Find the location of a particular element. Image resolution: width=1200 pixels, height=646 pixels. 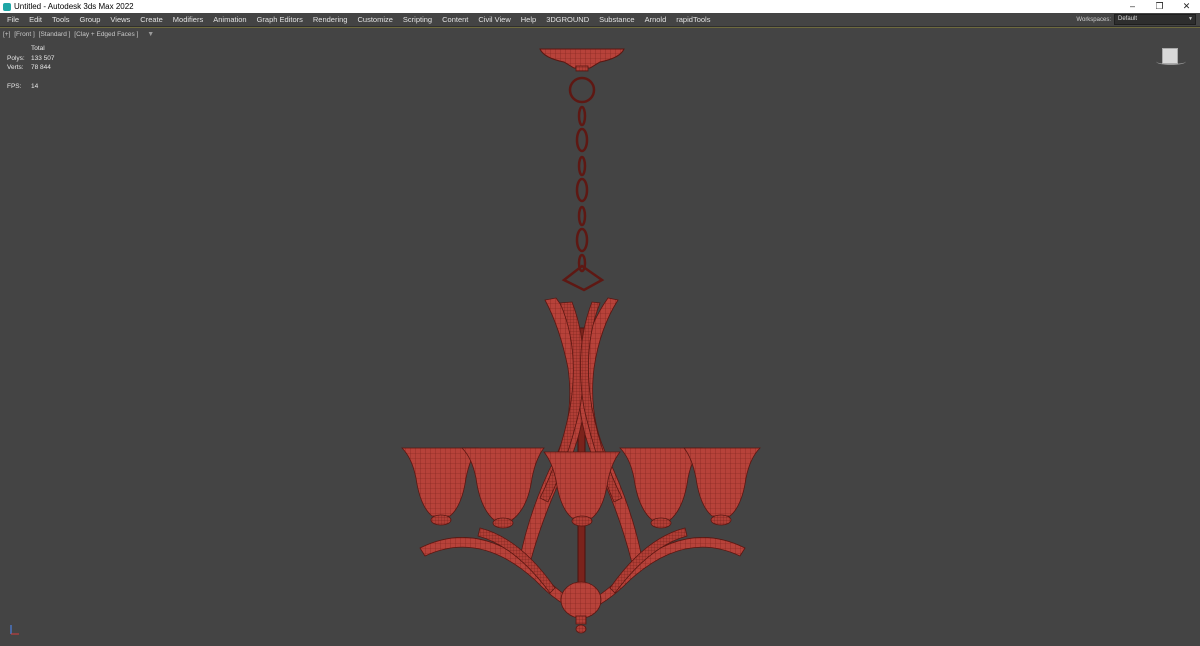

menu-graph-editors: Graph Editors is located at coordinates (280, 19).